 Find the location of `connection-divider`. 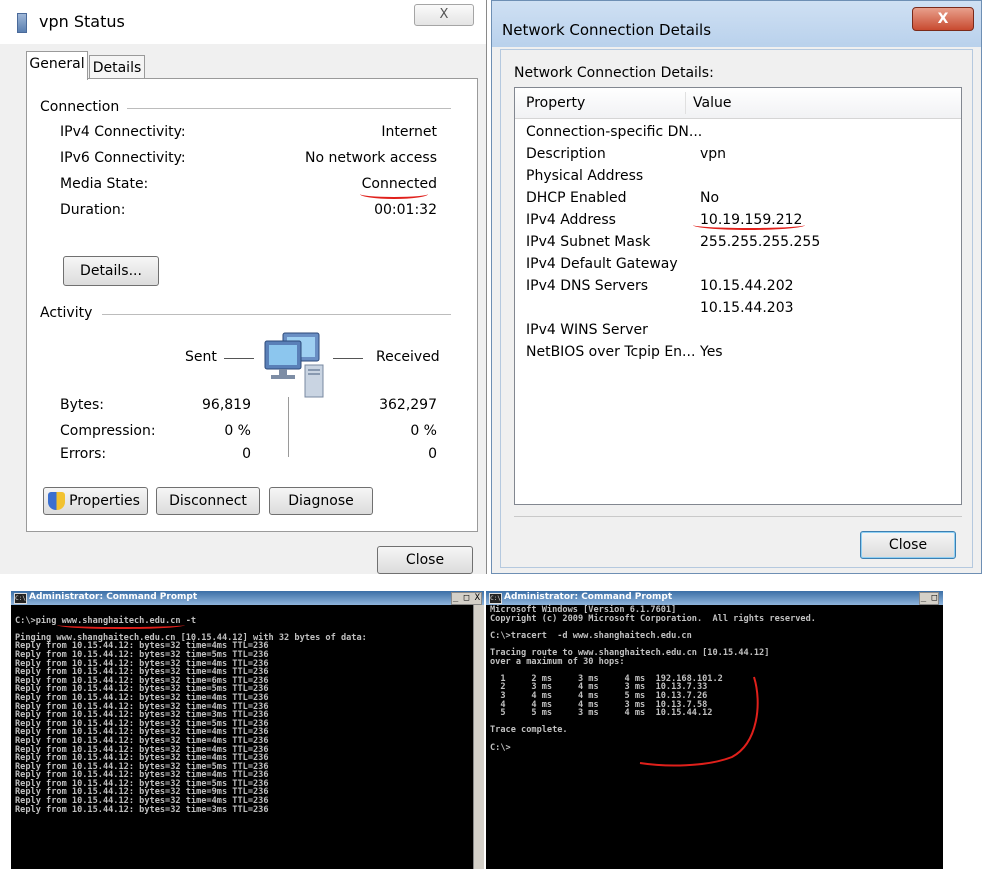

connection-divider is located at coordinates (289, 108).